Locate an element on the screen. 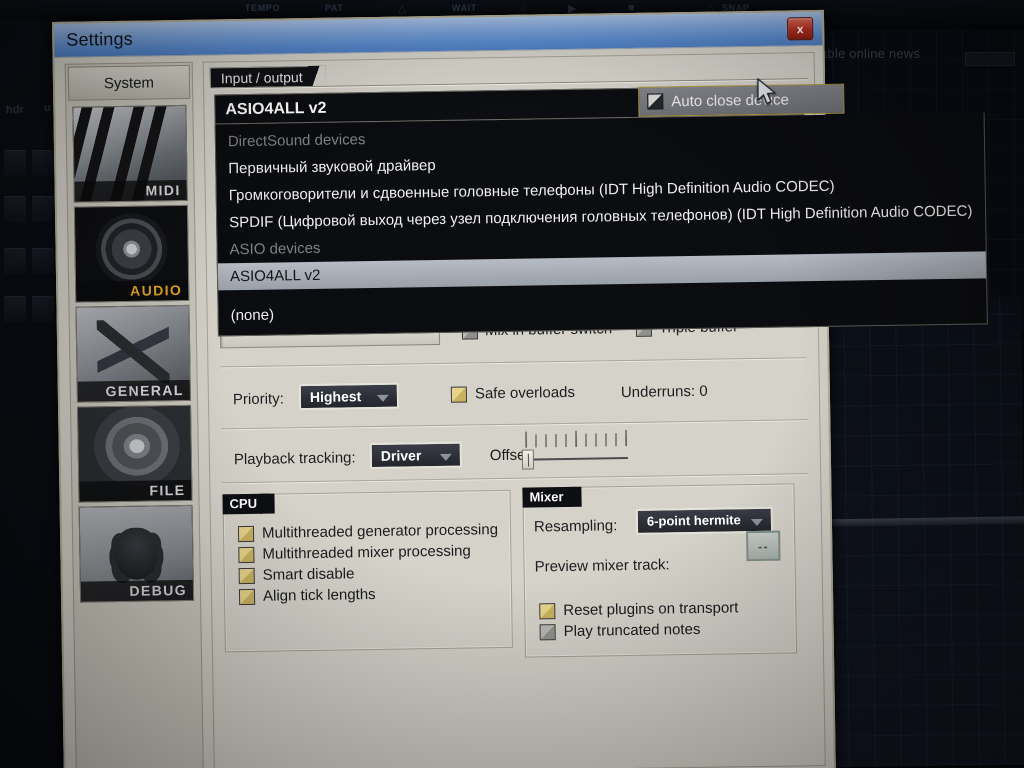  metronome-icon: △ is located at coordinates (402, 8).